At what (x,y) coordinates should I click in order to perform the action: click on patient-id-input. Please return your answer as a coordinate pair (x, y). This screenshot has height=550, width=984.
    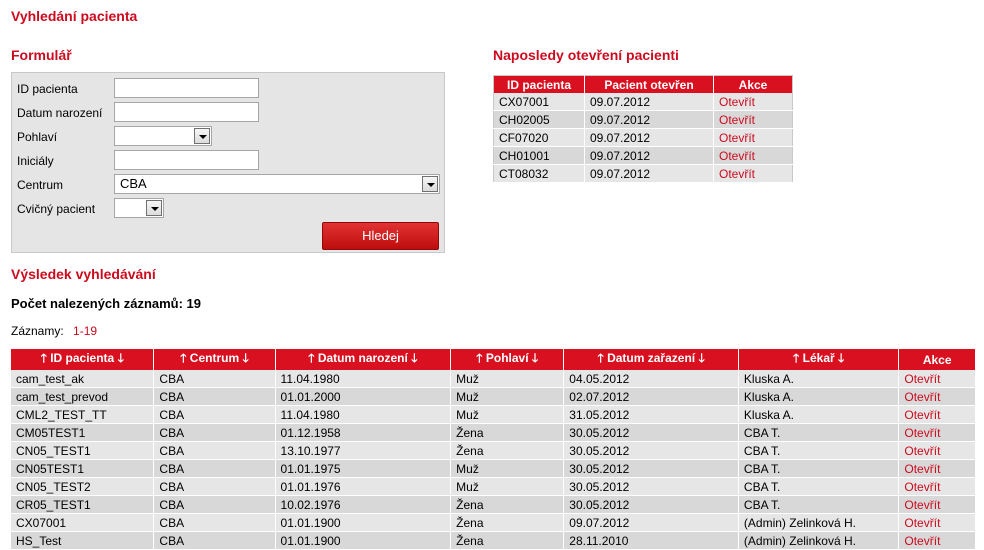
    Looking at the image, I should click on (186, 88).